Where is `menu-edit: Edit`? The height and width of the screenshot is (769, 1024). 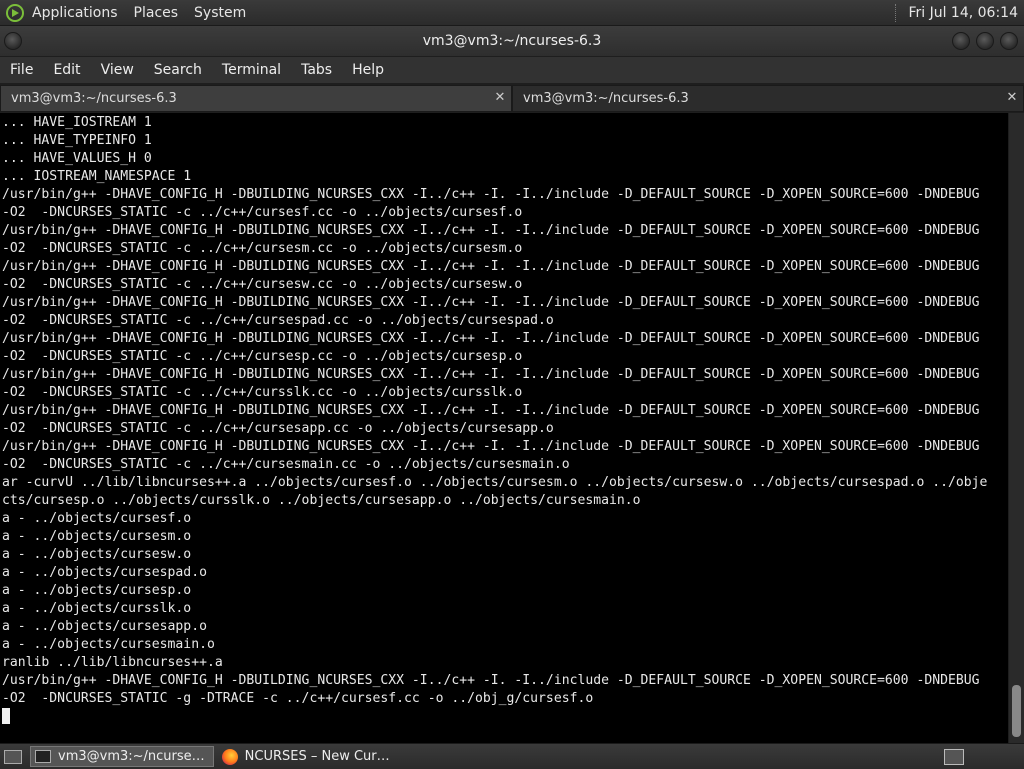 menu-edit: Edit is located at coordinates (66, 70).